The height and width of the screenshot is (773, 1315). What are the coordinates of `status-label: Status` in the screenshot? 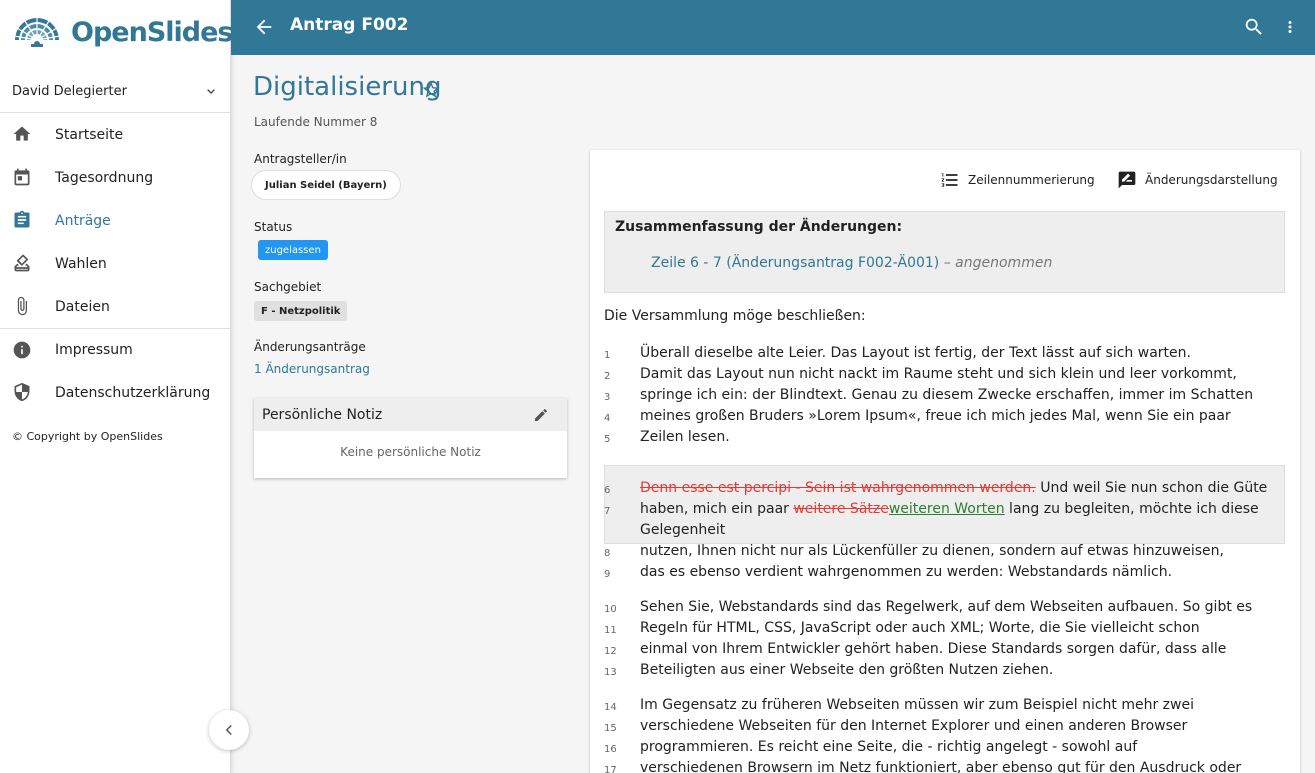 It's located at (273, 227).